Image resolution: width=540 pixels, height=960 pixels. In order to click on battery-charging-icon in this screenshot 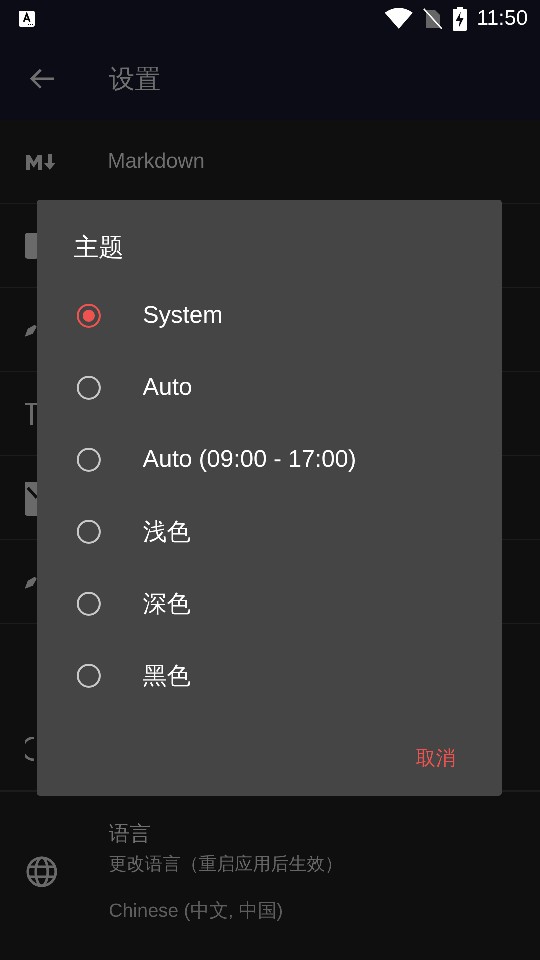, I will do `click(460, 19)`.